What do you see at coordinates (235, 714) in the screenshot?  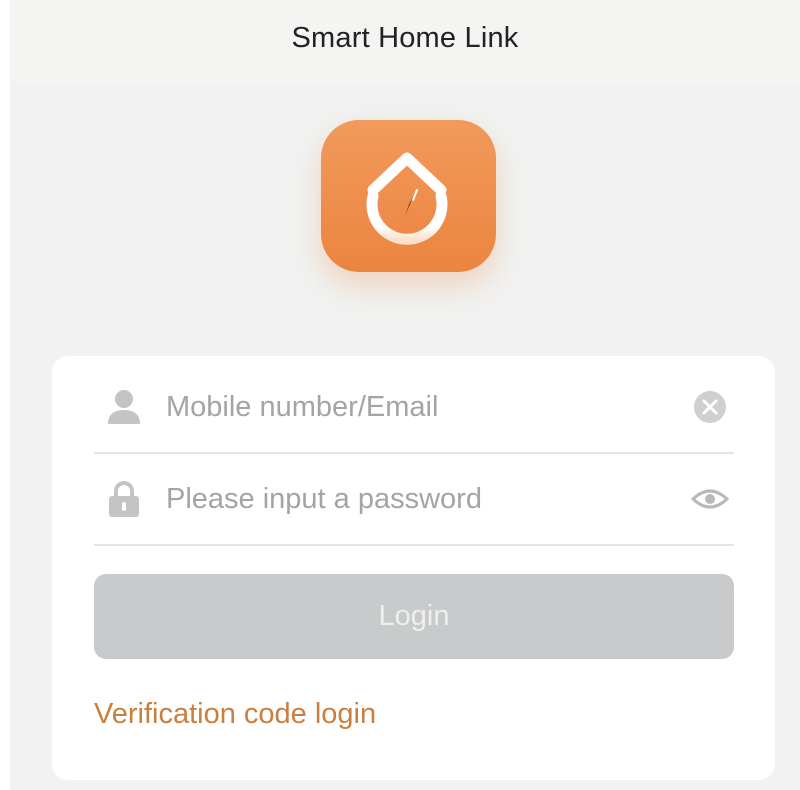 I see `verification-code-login-link: Verification code login` at bounding box center [235, 714].